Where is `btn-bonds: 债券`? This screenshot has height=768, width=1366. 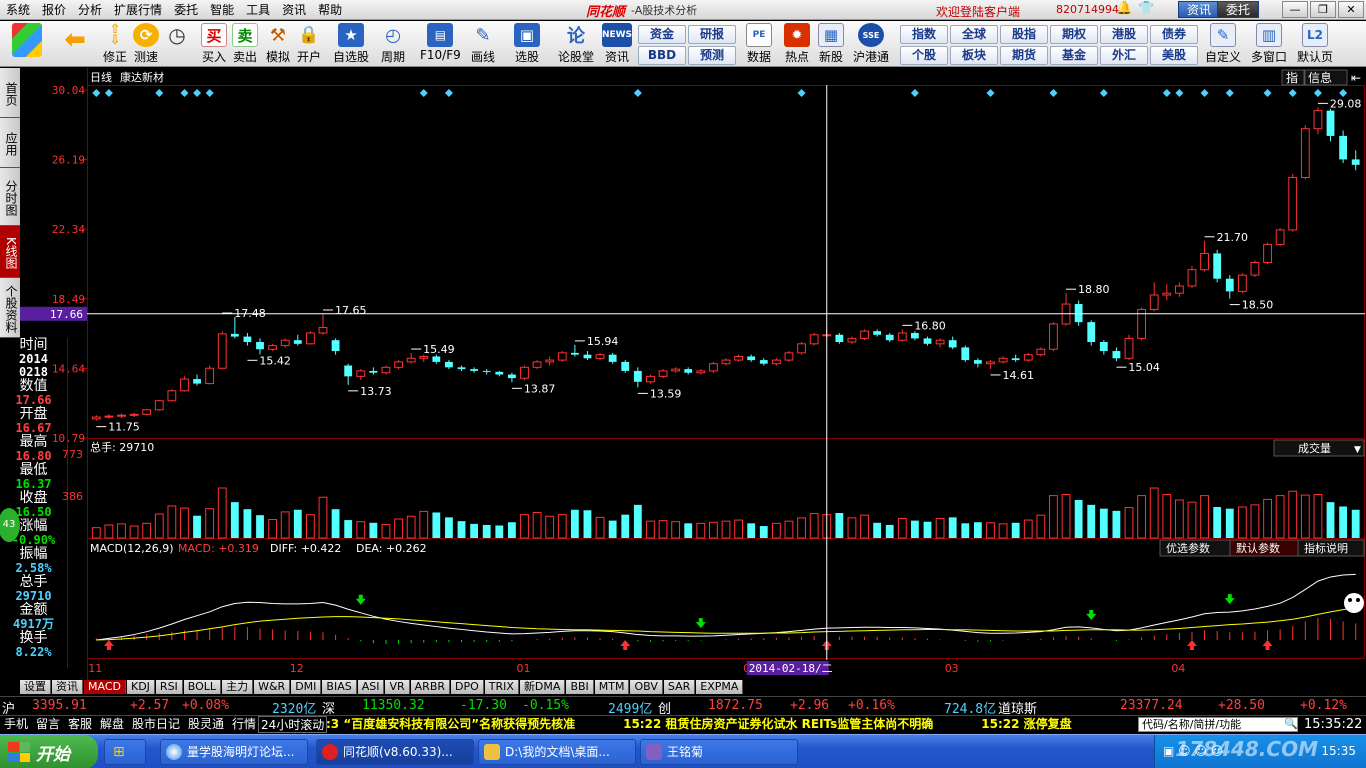
btn-bonds: 债券 is located at coordinates (1174, 34).